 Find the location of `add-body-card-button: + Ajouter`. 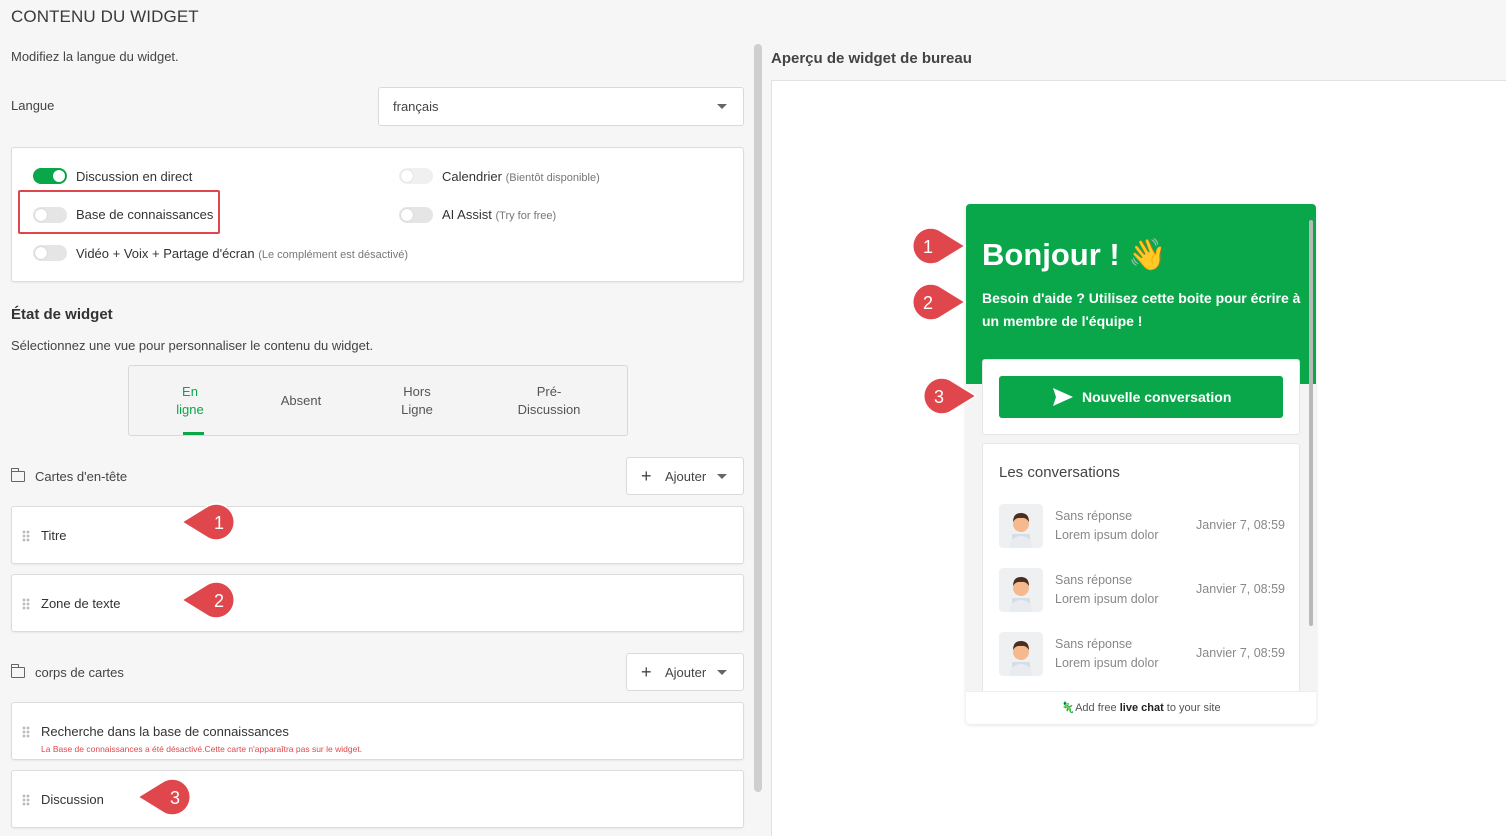

add-body-card-button: + Ajouter is located at coordinates (685, 672).